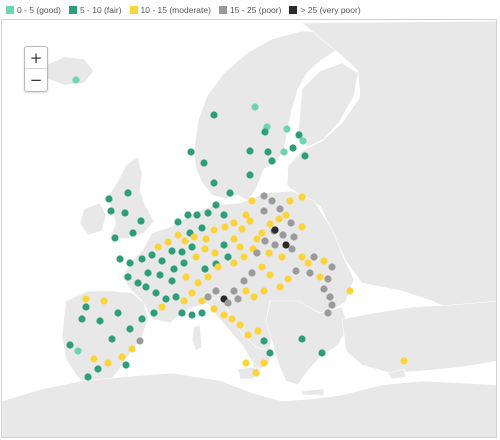  What do you see at coordinates (36, 79) in the screenshot?
I see `zoom-out-button: −` at bounding box center [36, 79].